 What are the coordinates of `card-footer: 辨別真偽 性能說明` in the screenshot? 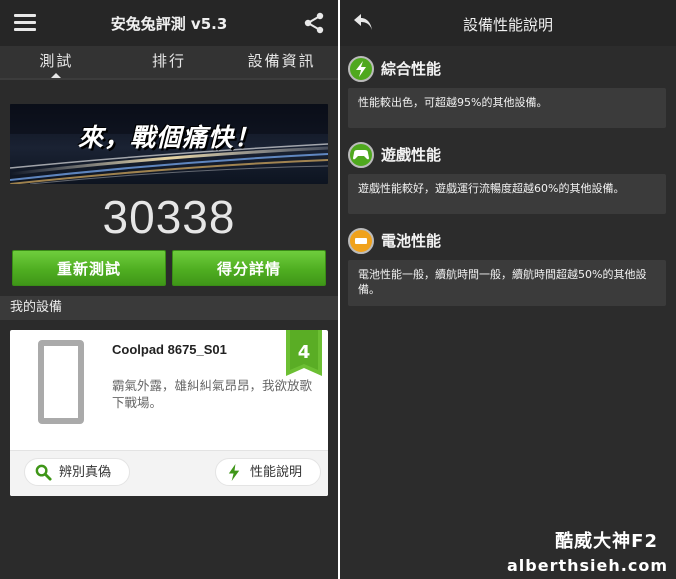 It's located at (169, 473).